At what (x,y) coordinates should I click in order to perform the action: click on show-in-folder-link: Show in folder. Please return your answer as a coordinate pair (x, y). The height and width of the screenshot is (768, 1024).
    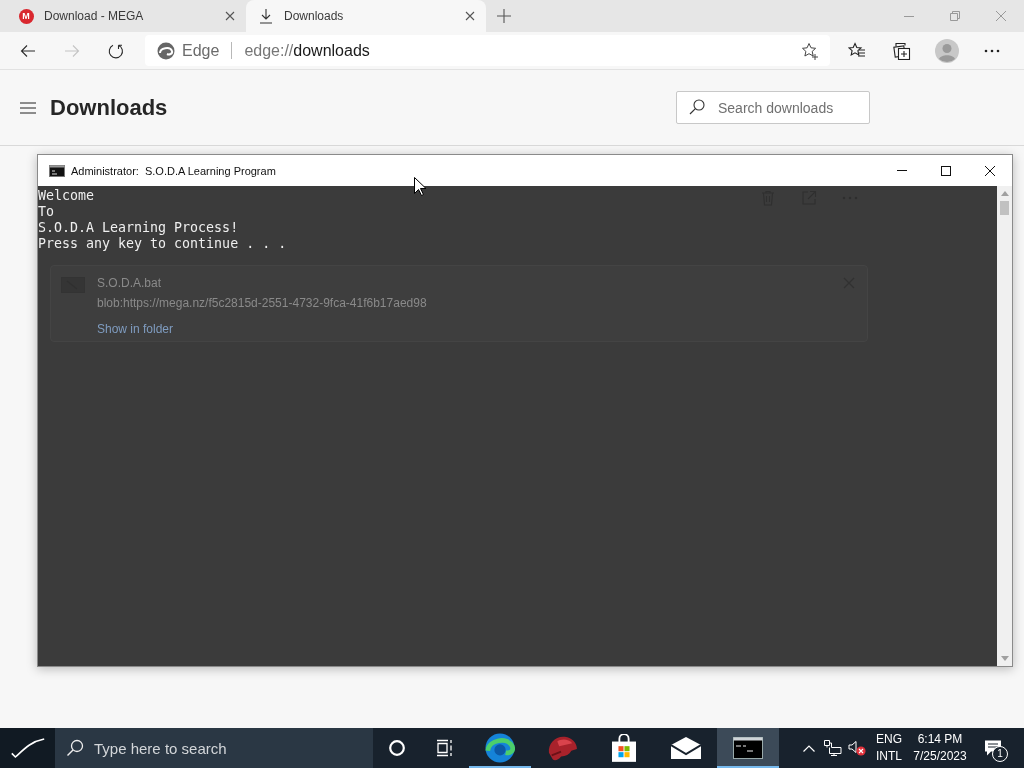
    Looking at the image, I should click on (135, 329).